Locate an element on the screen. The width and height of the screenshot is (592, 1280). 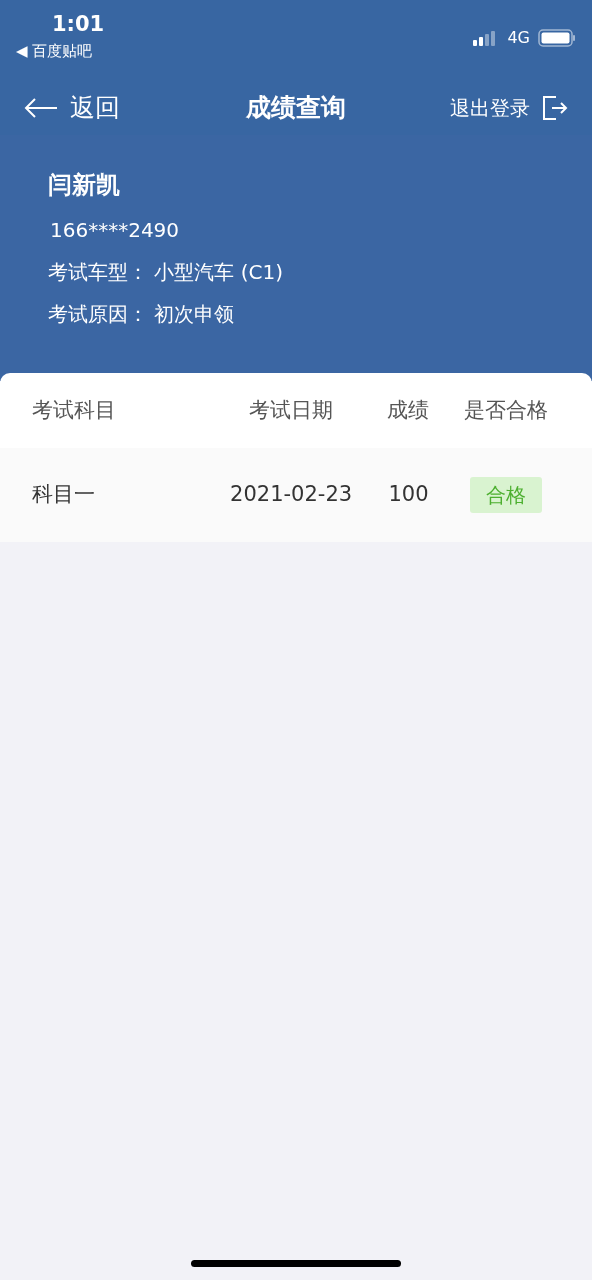
page-title: 成绩查询 is located at coordinates (296, 107).